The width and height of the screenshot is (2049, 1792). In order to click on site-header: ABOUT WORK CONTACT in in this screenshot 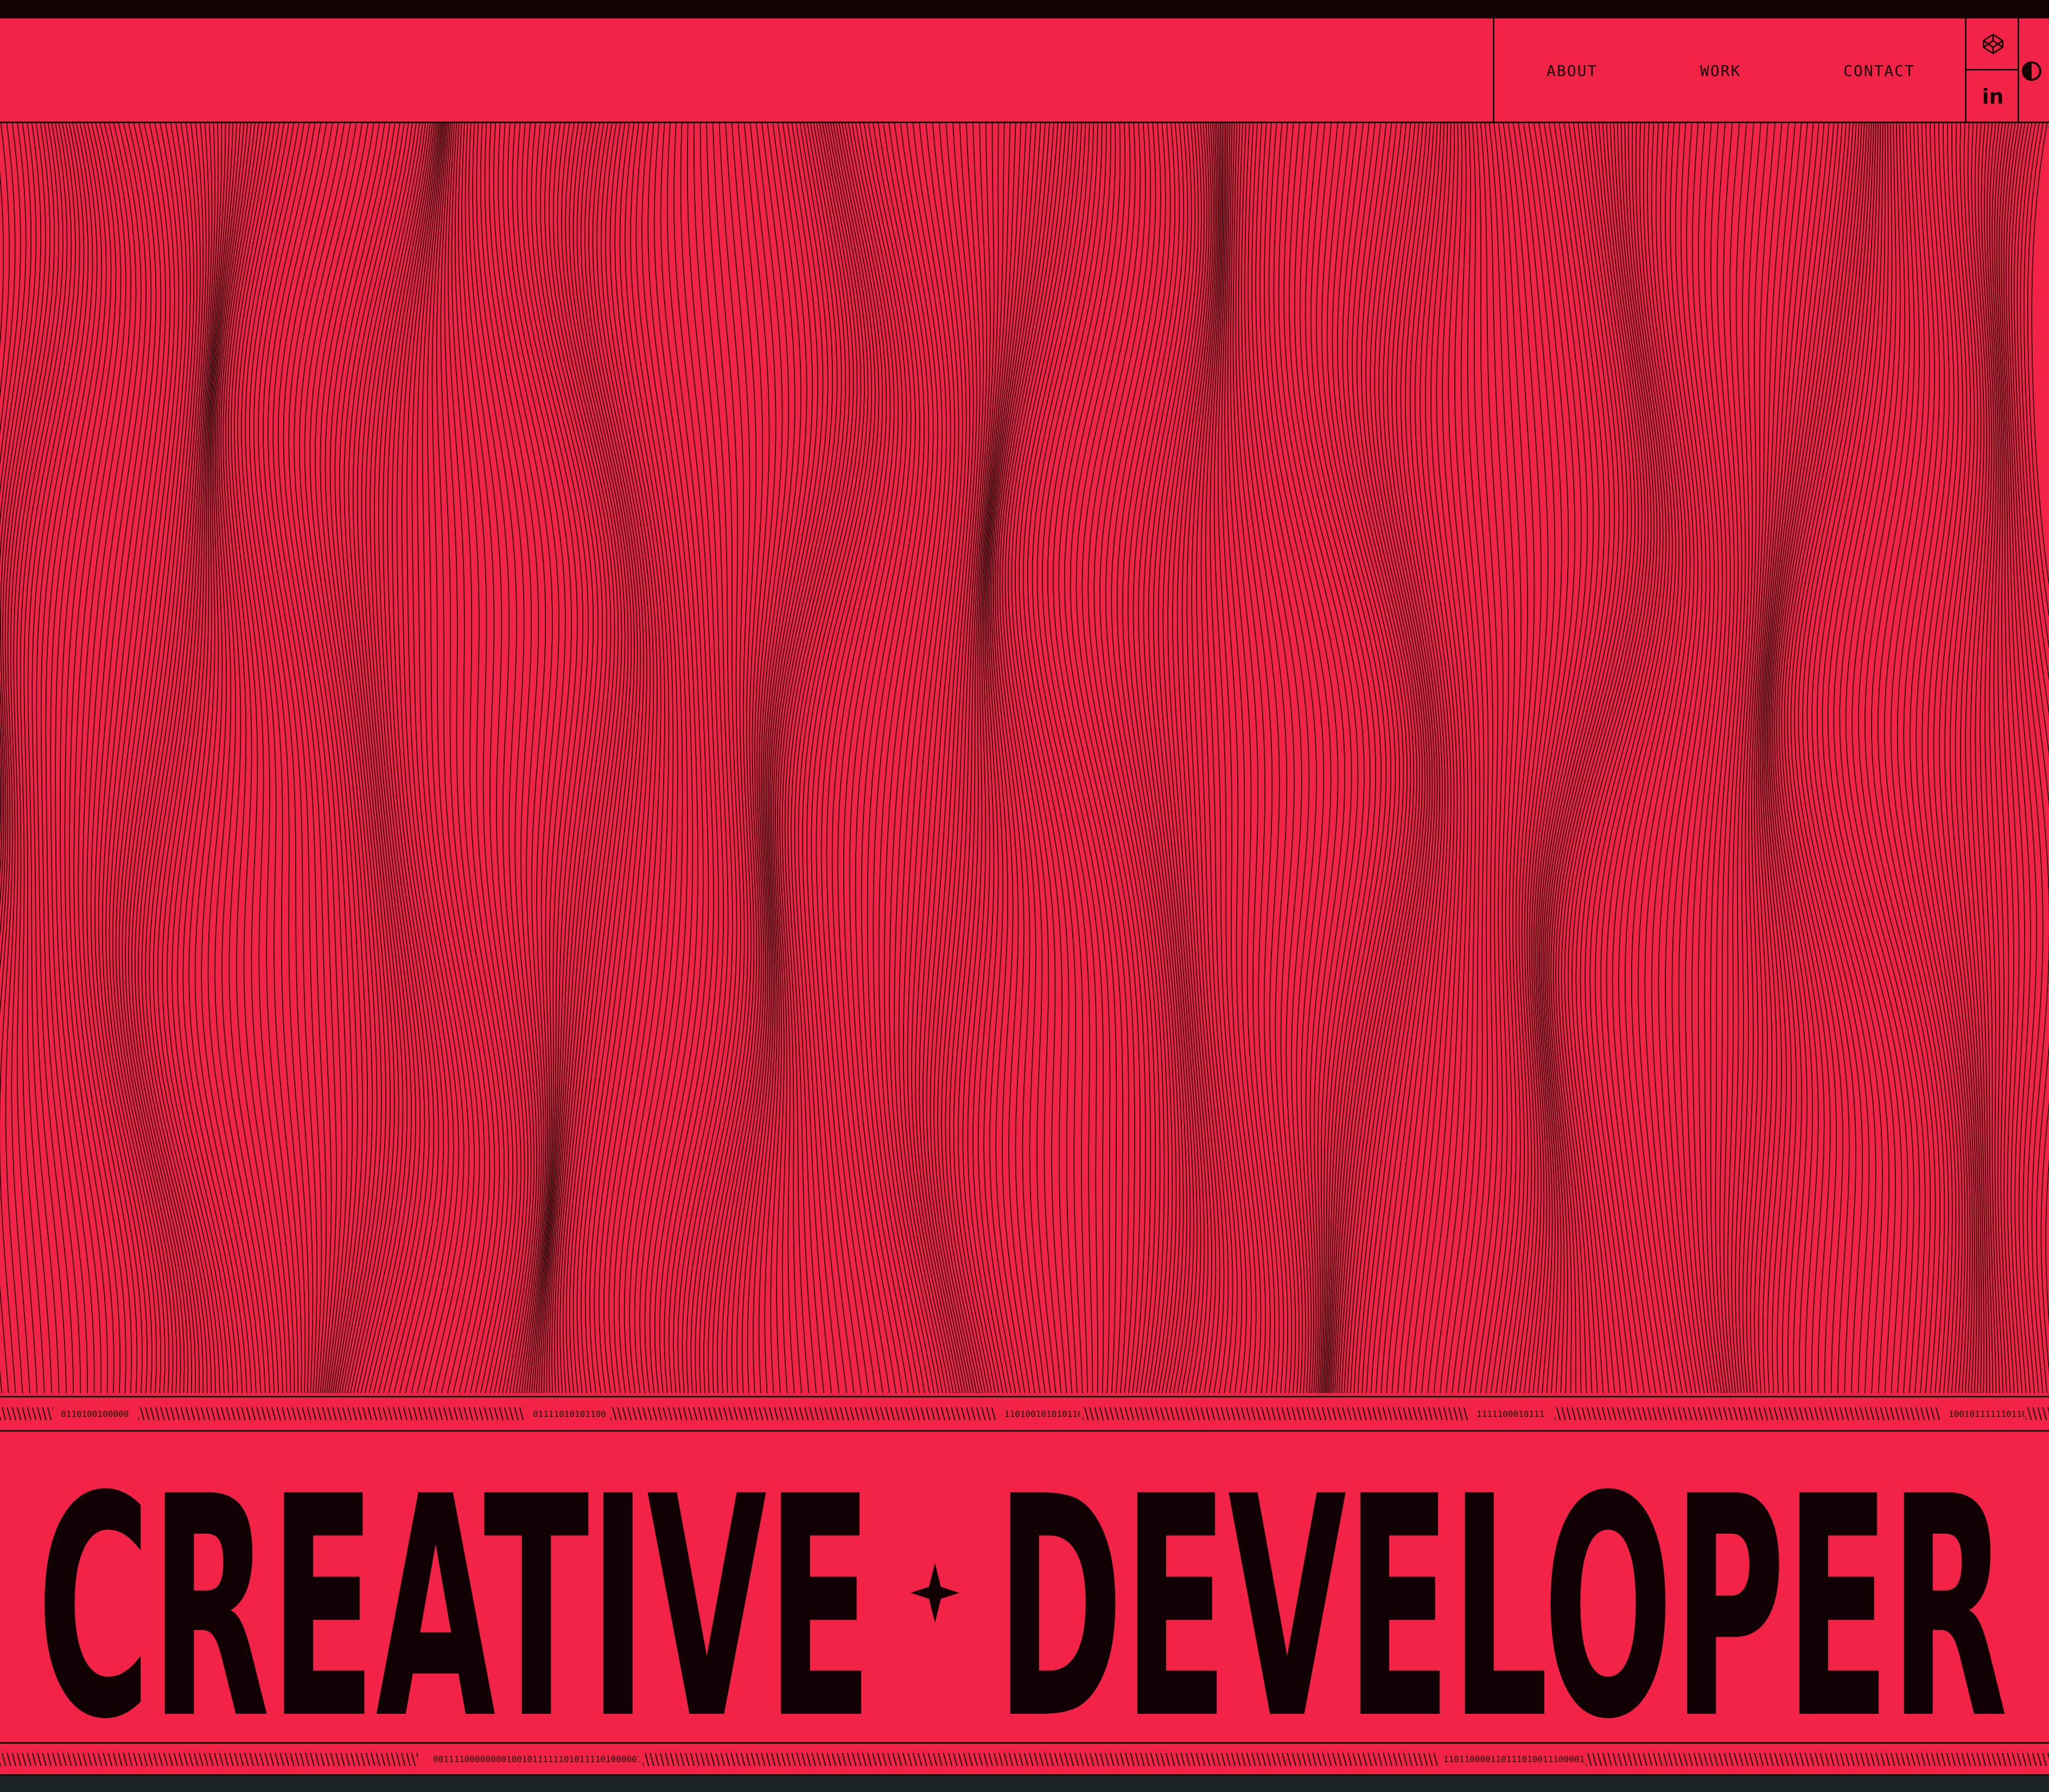, I will do `click(1024, 71)`.